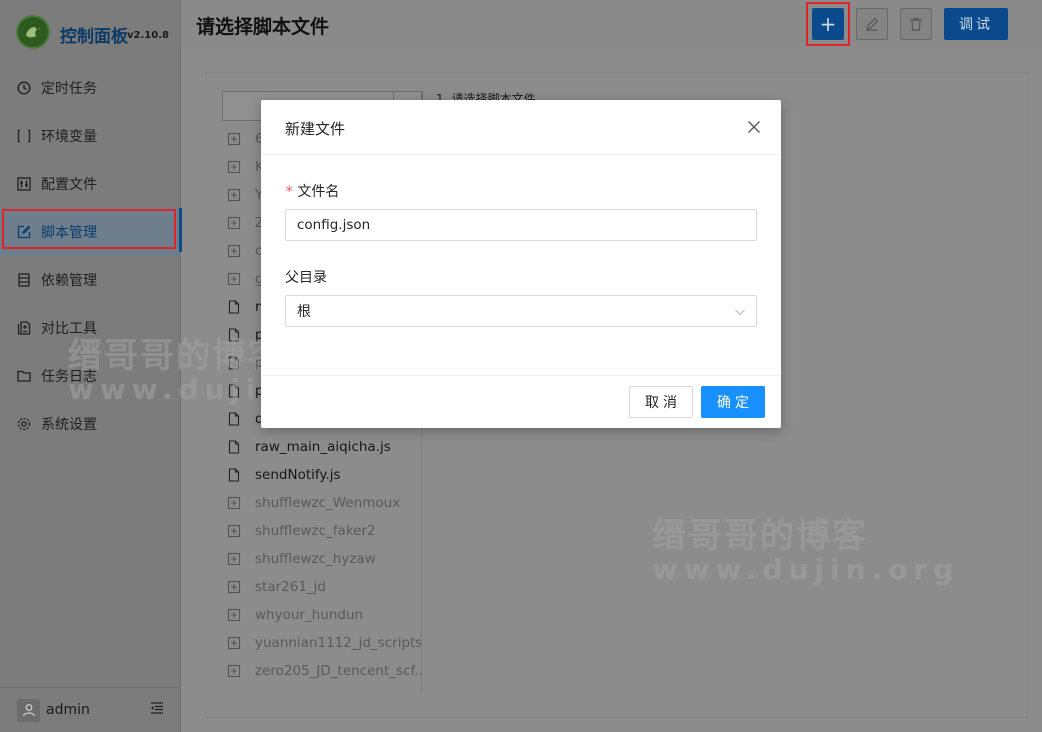 Image resolution: width=1042 pixels, height=732 pixels. Describe the element at coordinates (148, 35) in the screenshot. I see `app-version: v2.10.8` at that location.